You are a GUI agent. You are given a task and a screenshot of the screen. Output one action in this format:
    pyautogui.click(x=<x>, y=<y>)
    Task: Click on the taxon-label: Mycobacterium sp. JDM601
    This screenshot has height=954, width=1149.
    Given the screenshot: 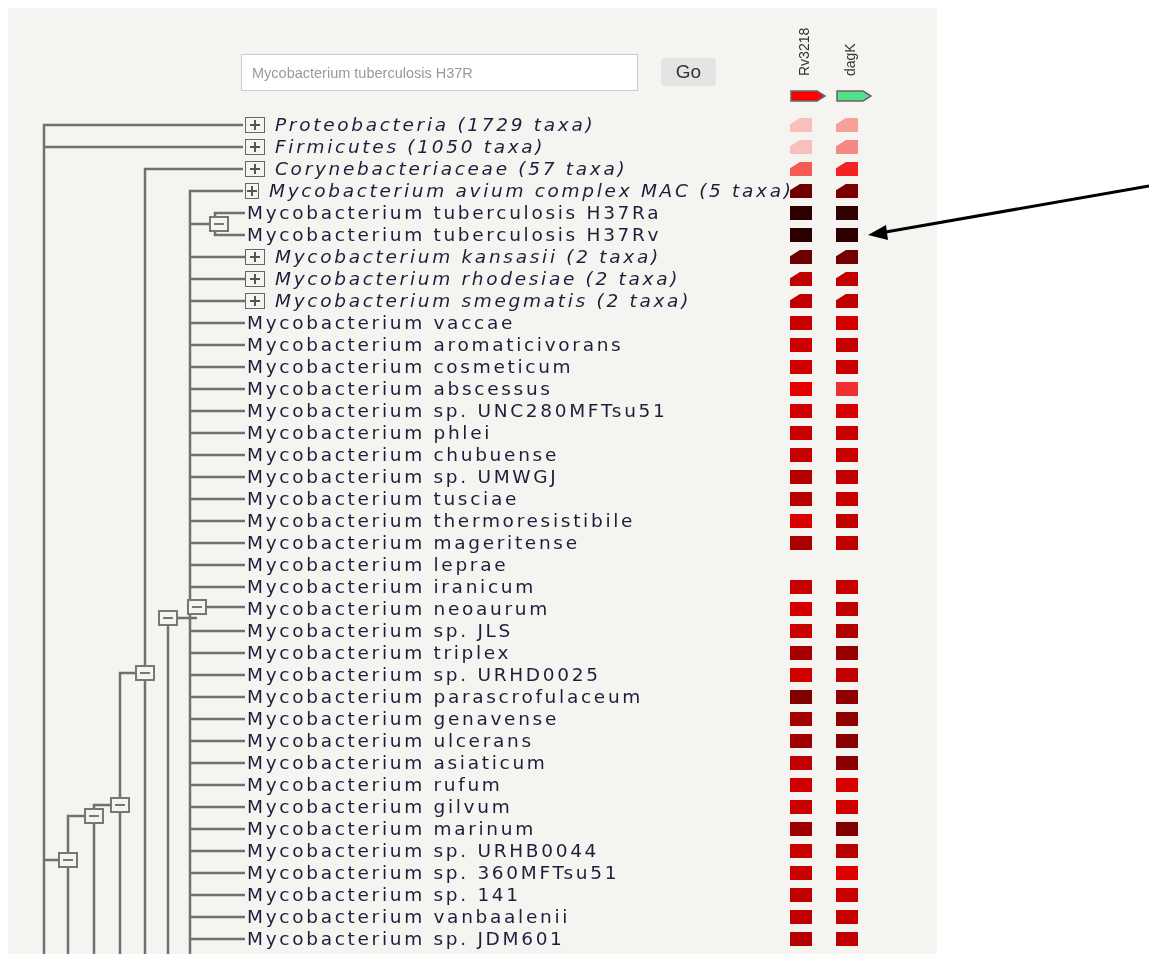 What is the action you would take?
    pyautogui.click(x=406, y=939)
    